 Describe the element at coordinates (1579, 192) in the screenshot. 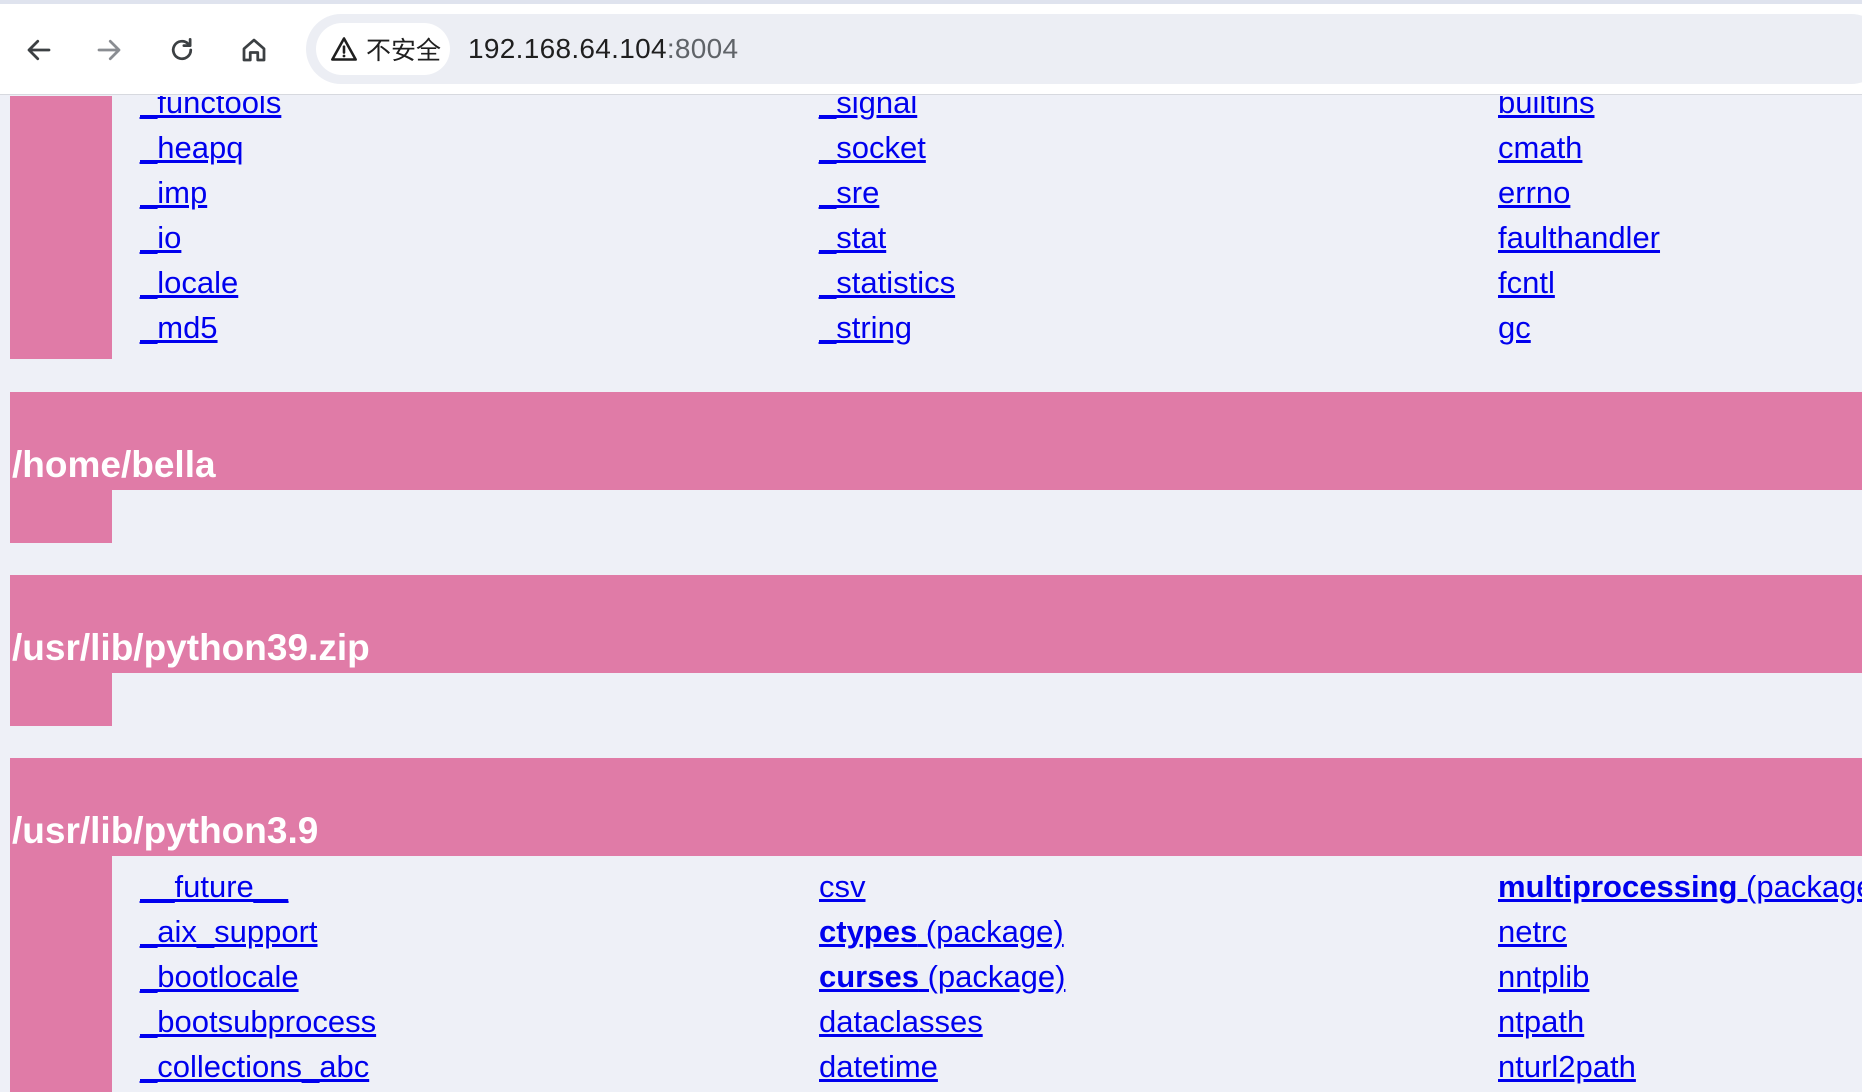

I see `module-link: errno` at that location.